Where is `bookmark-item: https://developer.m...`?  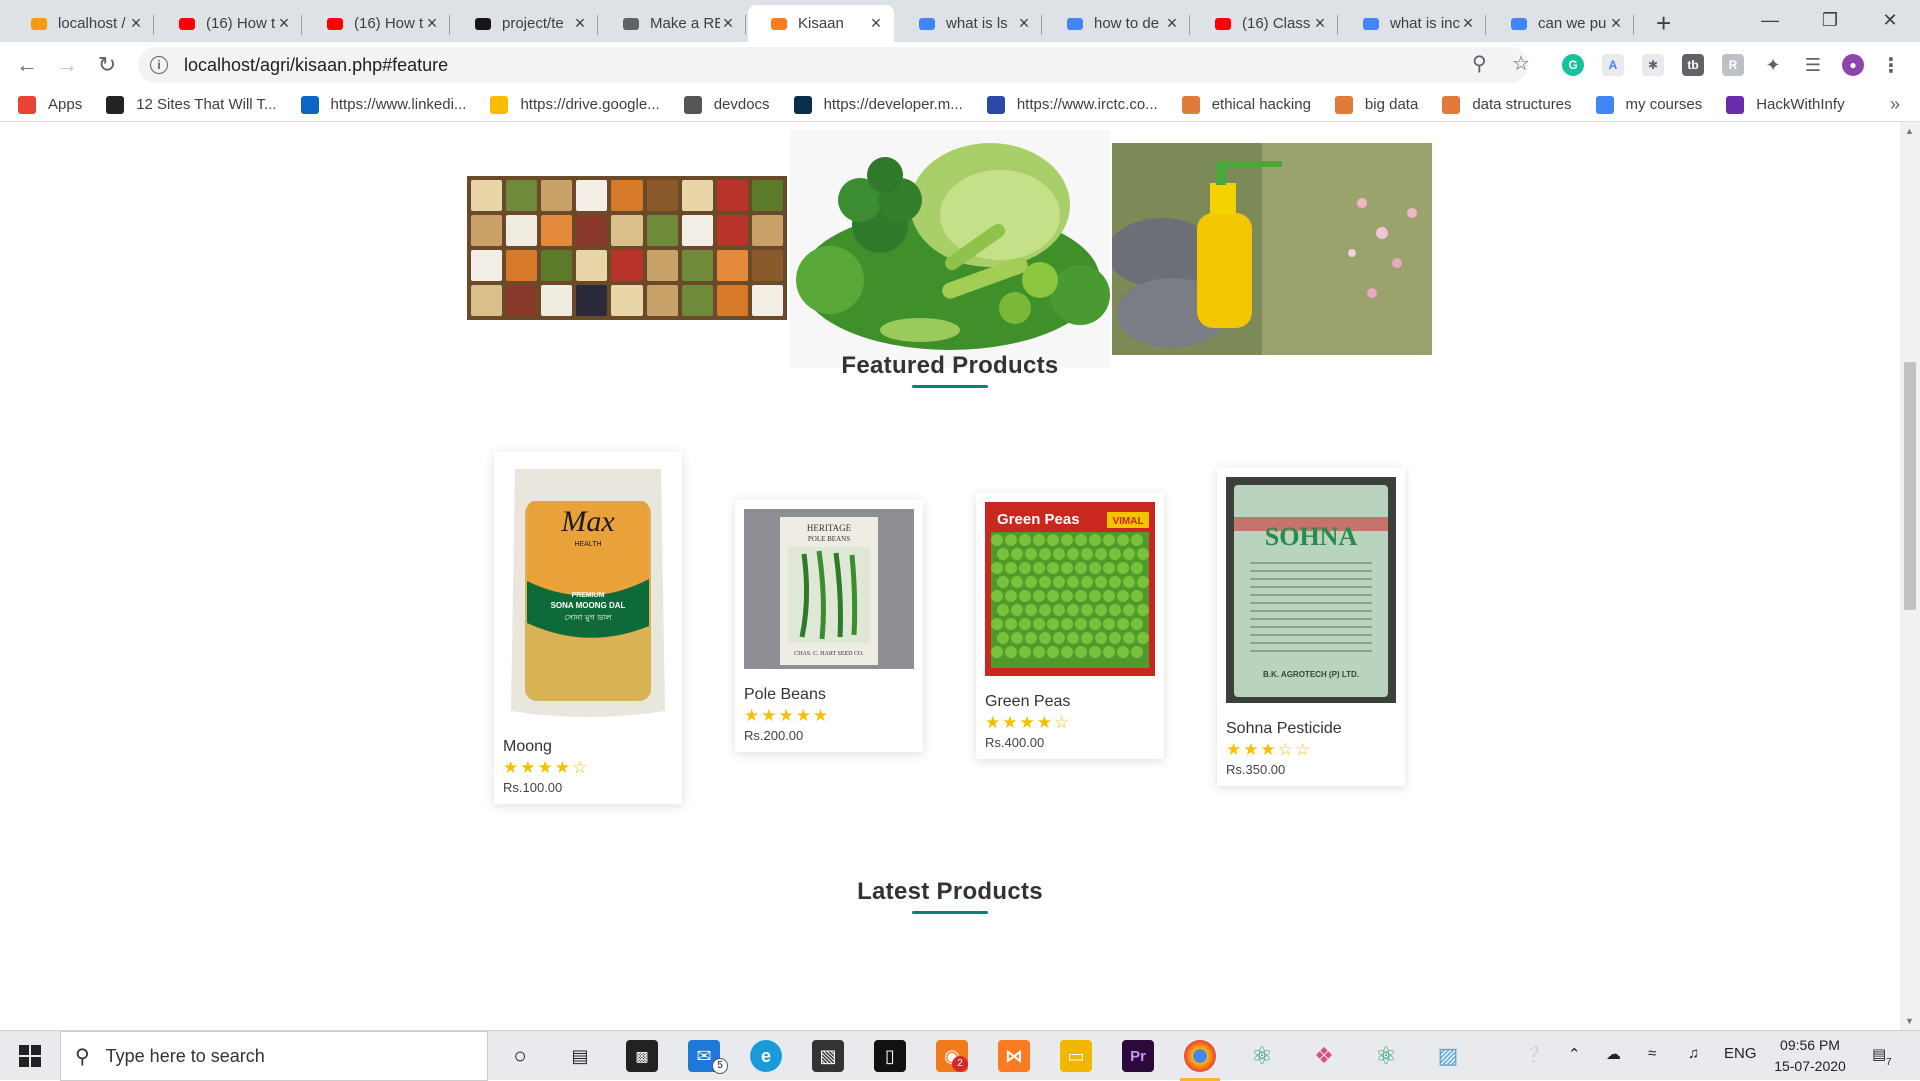
bookmark-item: https://developer.m... is located at coordinates (878, 104).